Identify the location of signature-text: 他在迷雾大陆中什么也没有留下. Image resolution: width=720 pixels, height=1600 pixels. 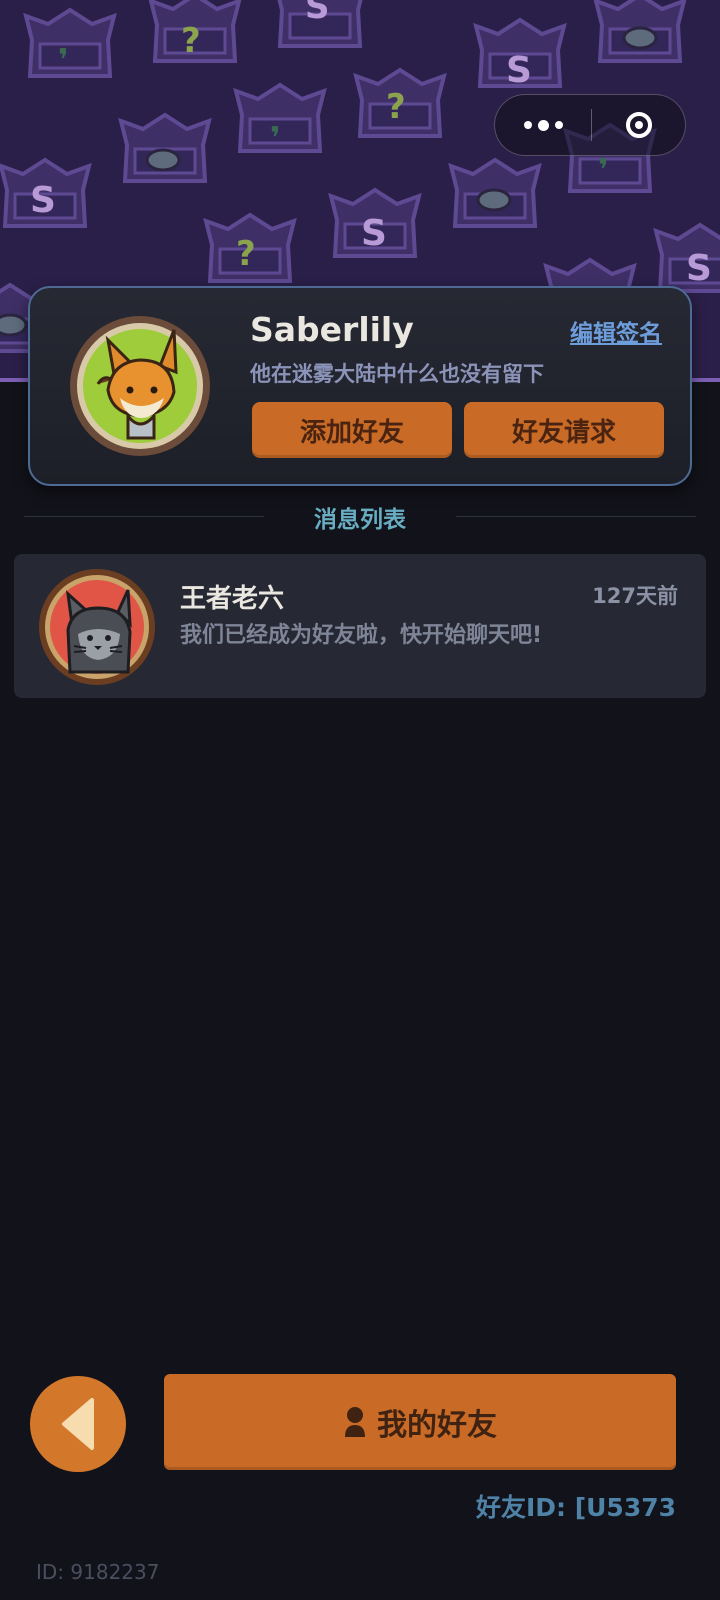
(397, 374).